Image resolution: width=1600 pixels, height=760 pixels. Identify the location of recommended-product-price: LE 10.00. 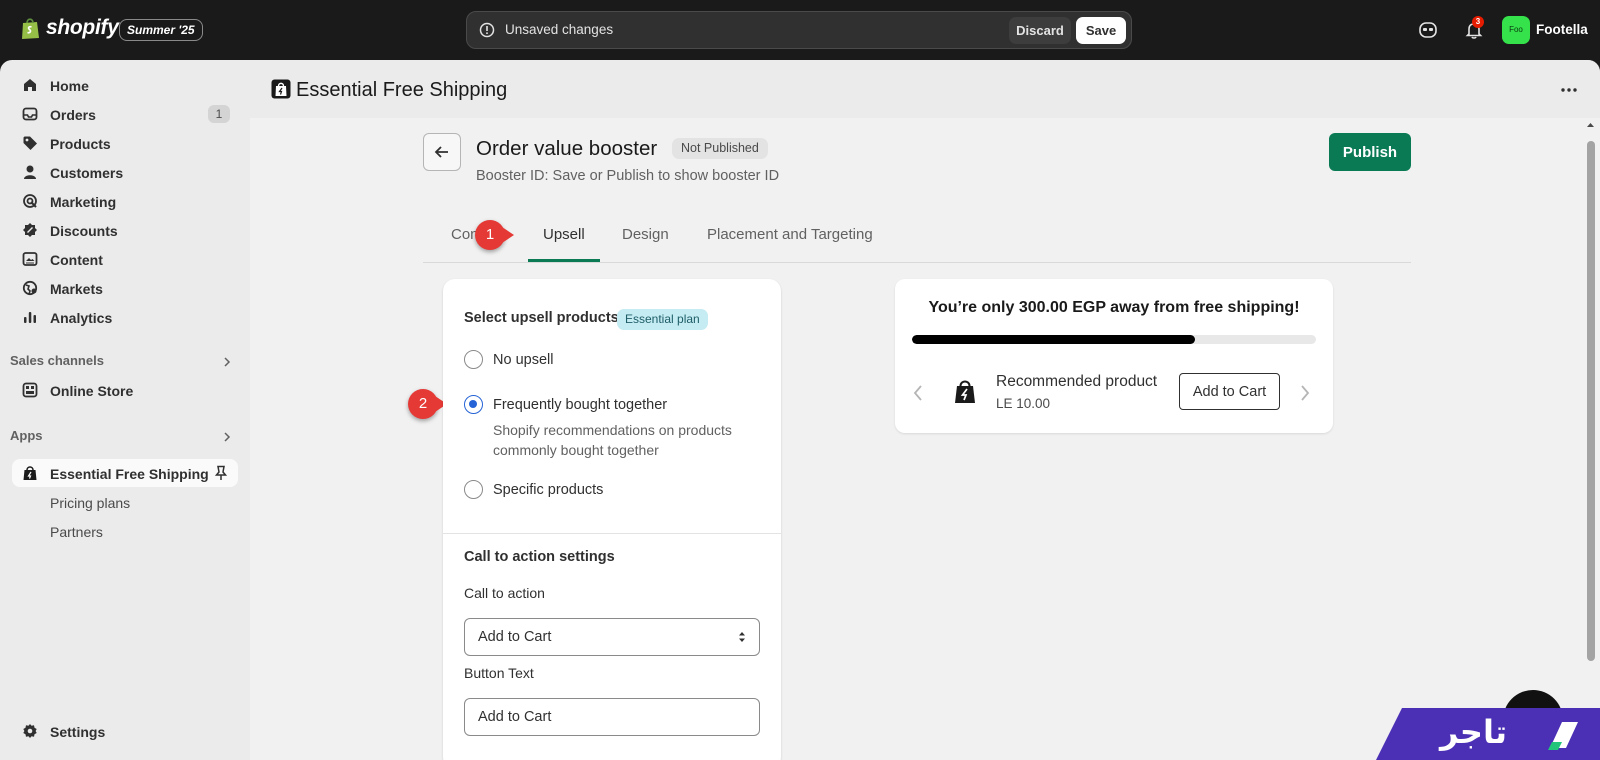
(1023, 403).